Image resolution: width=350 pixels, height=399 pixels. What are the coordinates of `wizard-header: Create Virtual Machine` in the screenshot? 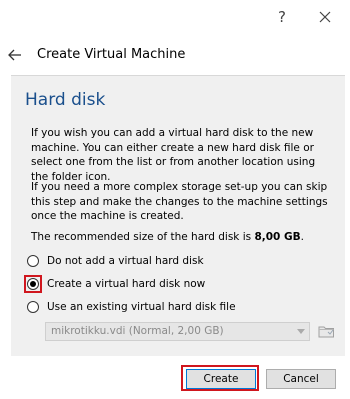 It's located at (175, 56).